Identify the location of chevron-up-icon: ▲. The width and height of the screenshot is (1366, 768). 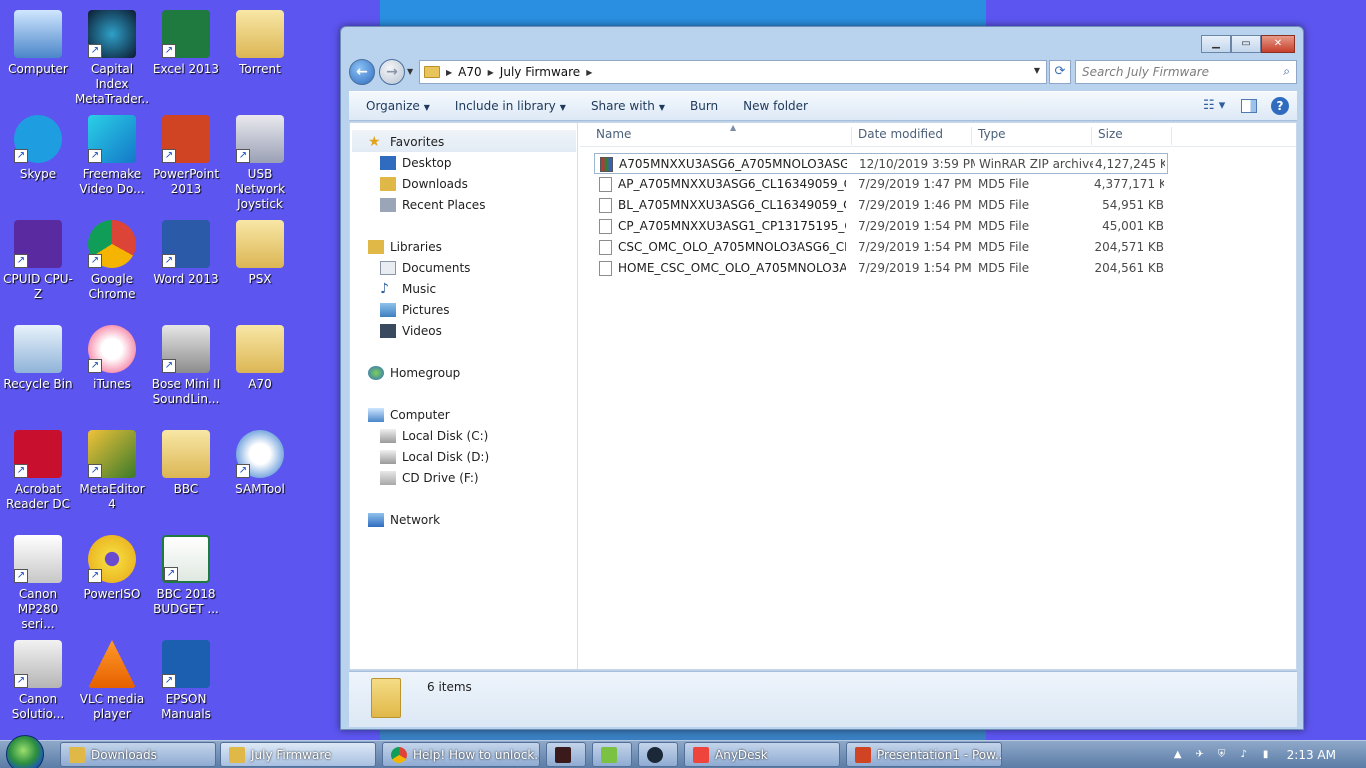
(1178, 755).